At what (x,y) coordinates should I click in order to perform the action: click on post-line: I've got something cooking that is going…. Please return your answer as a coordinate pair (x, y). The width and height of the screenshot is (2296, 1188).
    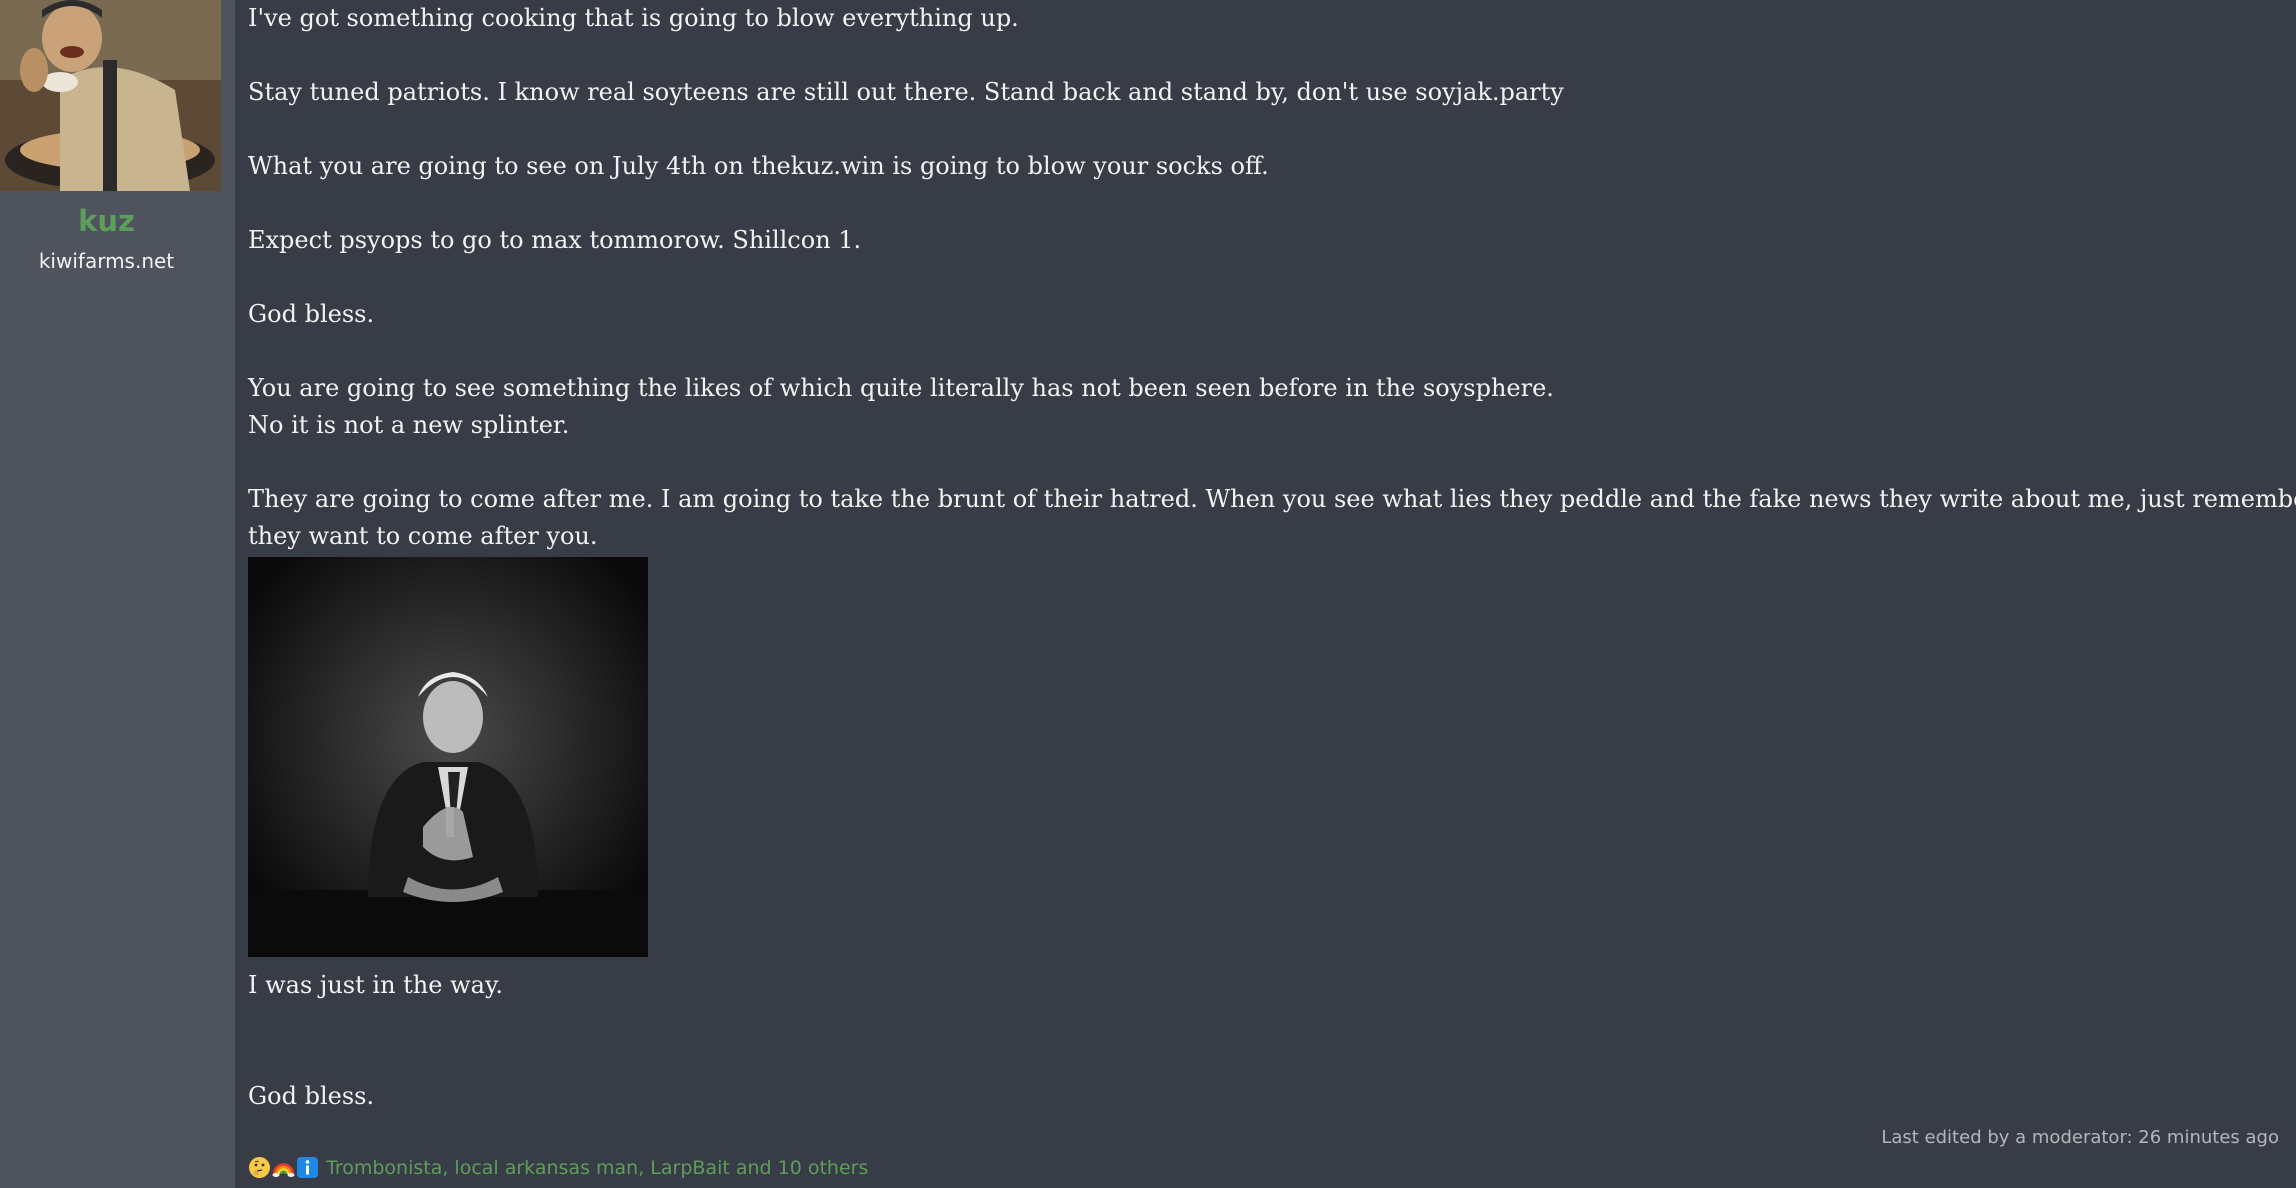
    Looking at the image, I should click on (633, 18).